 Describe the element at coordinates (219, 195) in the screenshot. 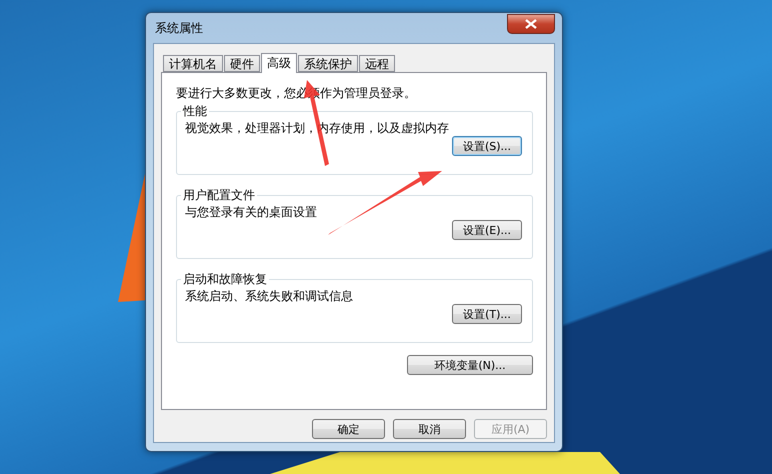

I see `group-title: 用户配置文件` at that location.